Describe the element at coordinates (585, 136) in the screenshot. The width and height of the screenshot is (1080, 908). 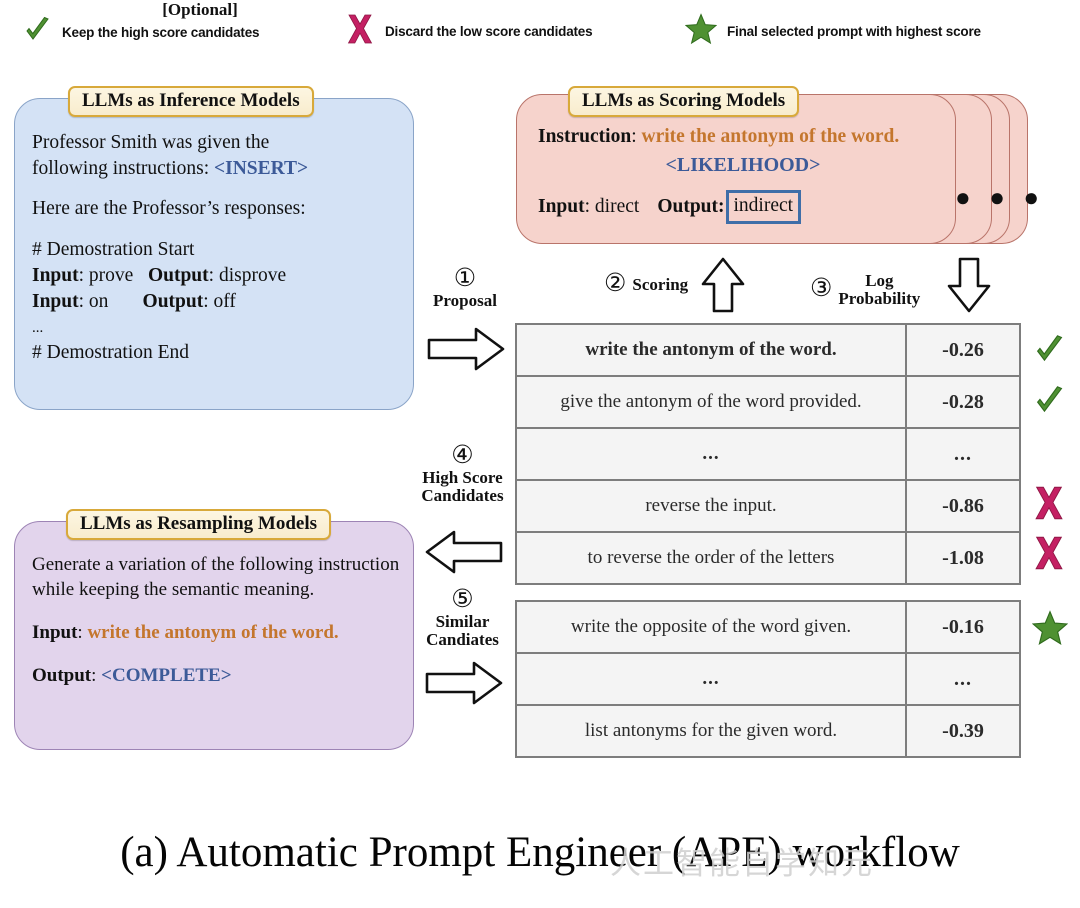
I see `scoring-instruction-label: Instruction` at that location.